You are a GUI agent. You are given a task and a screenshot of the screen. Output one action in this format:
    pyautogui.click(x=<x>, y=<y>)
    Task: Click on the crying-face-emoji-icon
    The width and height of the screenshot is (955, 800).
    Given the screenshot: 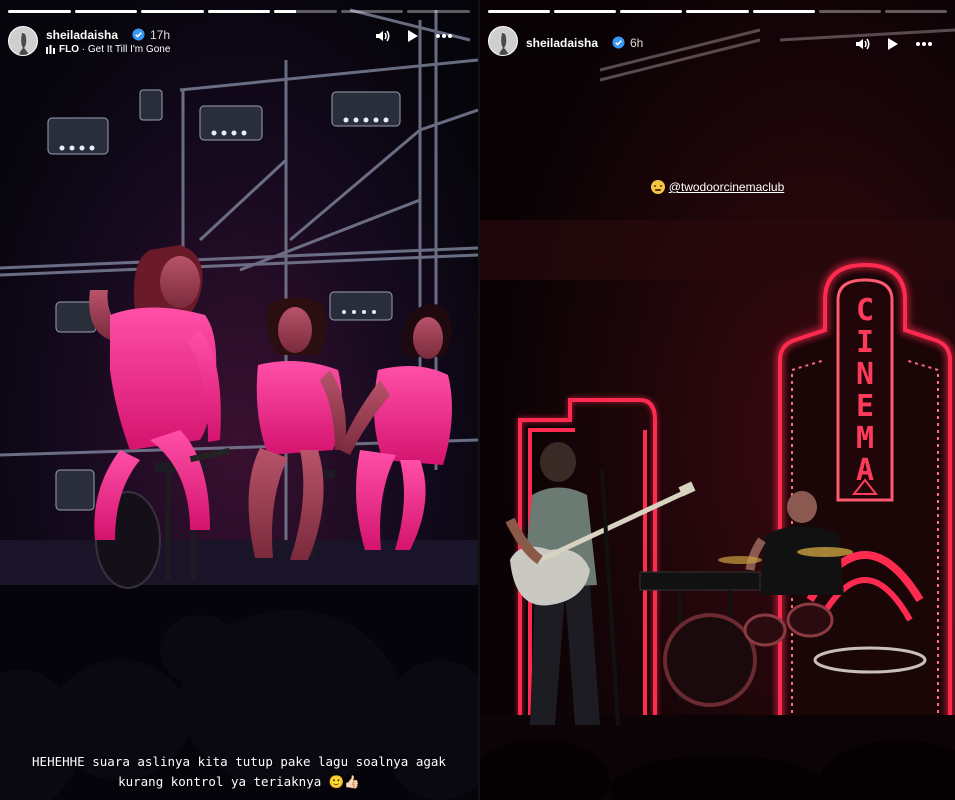 What is the action you would take?
    pyautogui.click(x=657, y=187)
    